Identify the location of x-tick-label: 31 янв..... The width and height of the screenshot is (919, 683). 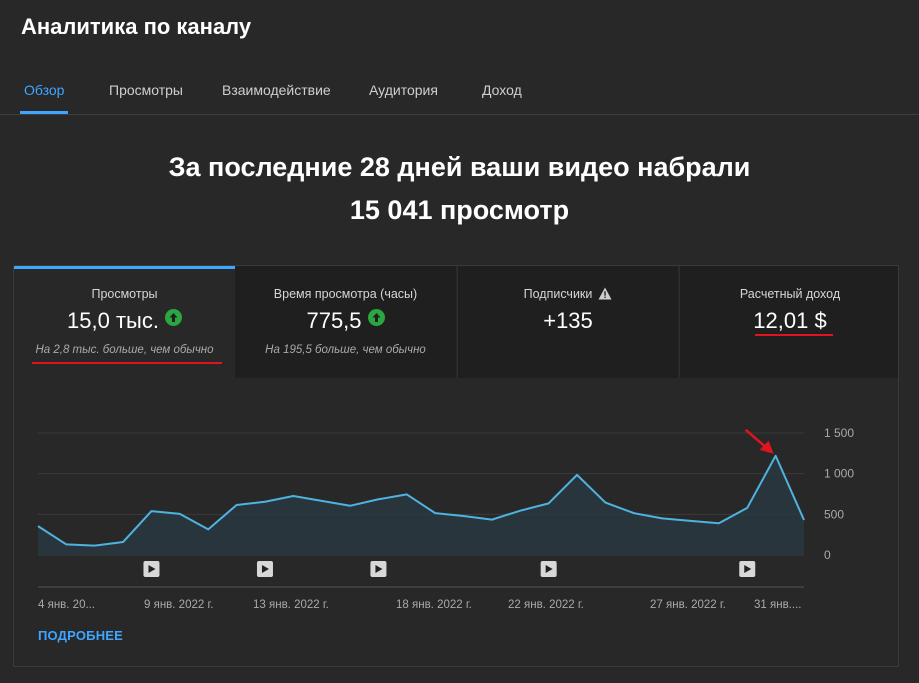
(777, 605).